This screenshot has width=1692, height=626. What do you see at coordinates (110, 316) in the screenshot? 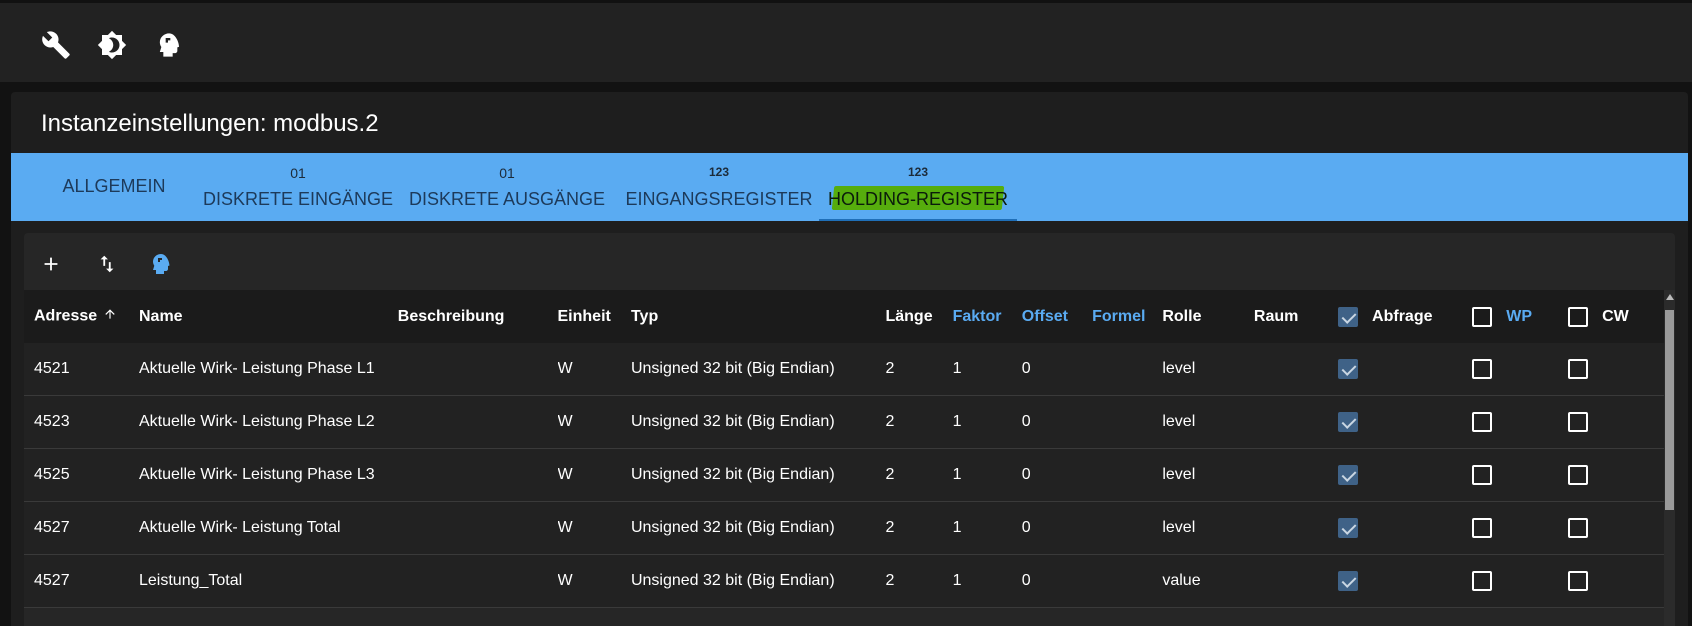
I see `sort-ascending-icon` at bounding box center [110, 316].